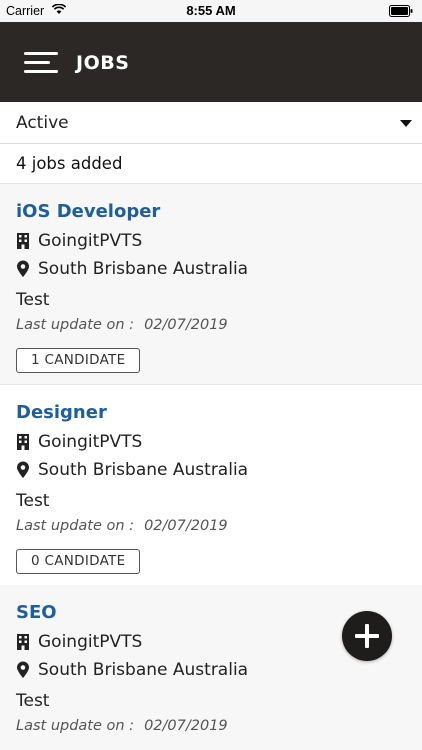 This screenshot has width=422, height=750. I want to click on app-header: Carrier 8:55 AM JOBS, so click(211, 51).